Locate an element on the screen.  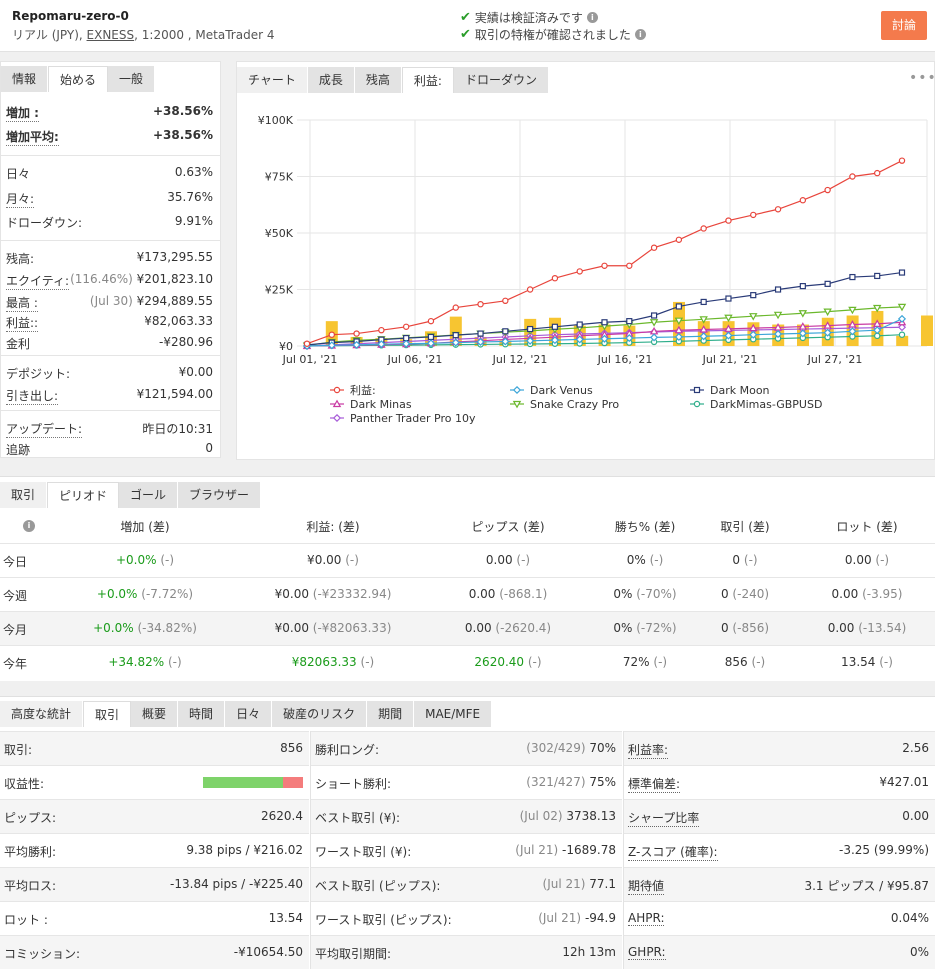
tab-mae-mfe: MAE/MFE is located at coordinates (453, 714).